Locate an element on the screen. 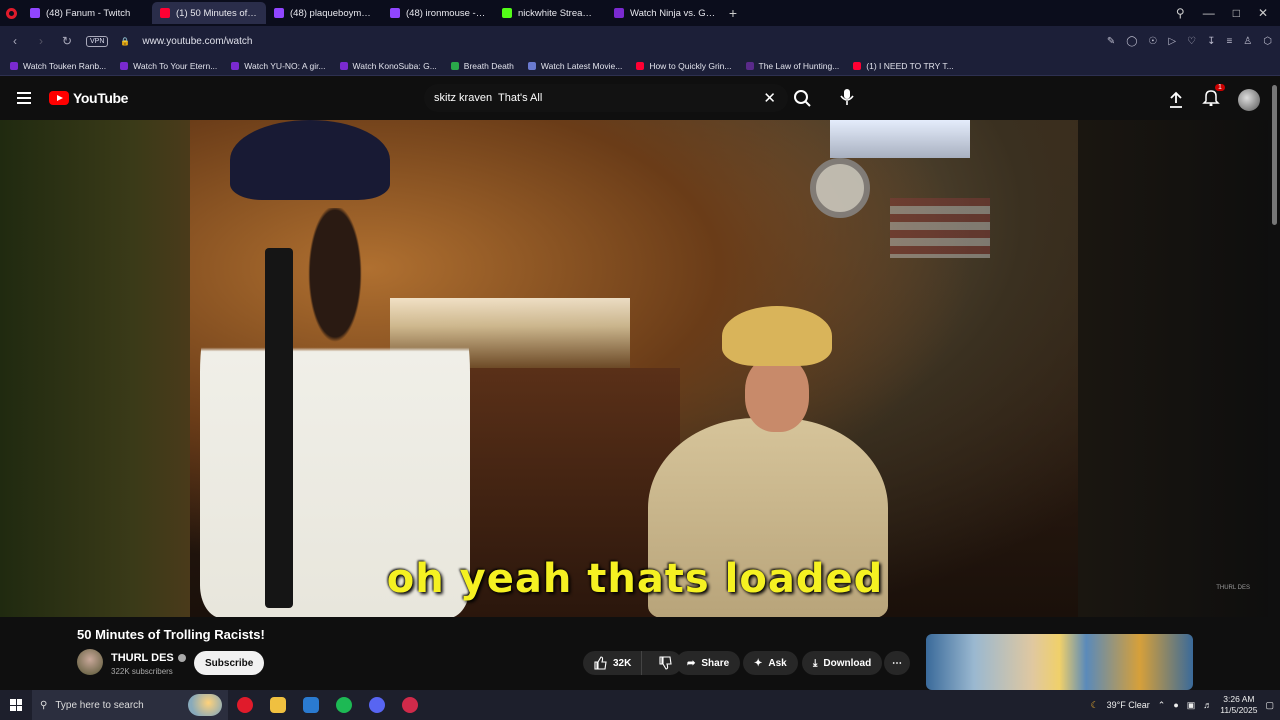 The height and width of the screenshot is (720, 1280). recommended-video-thumbnail is located at coordinates (1059, 662).